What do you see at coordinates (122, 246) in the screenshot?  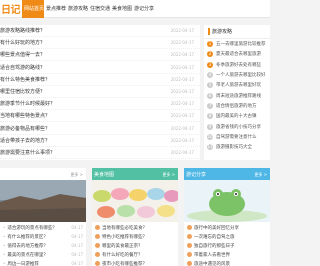 I see `card-item-title: 哪里的美食最正宗？` at bounding box center [122, 246].